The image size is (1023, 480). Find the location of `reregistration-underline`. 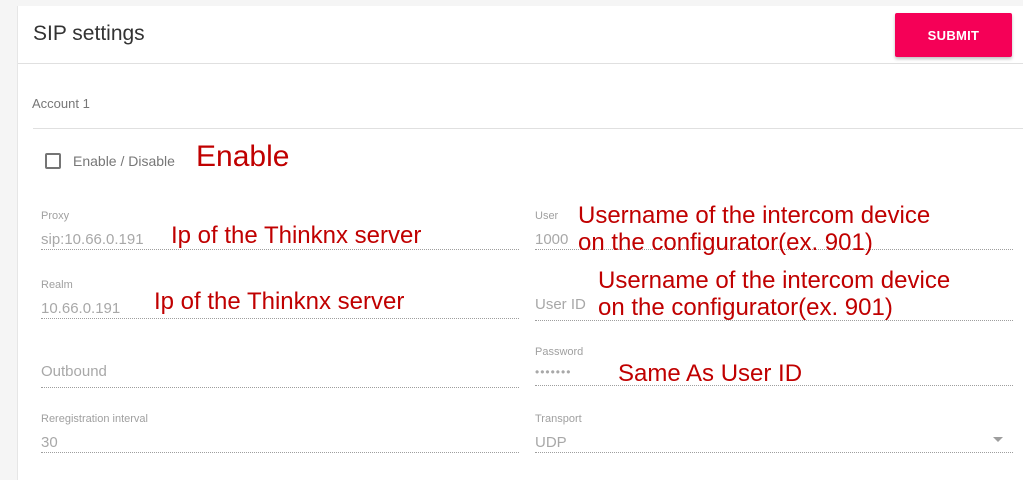

reregistration-underline is located at coordinates (280, 452).